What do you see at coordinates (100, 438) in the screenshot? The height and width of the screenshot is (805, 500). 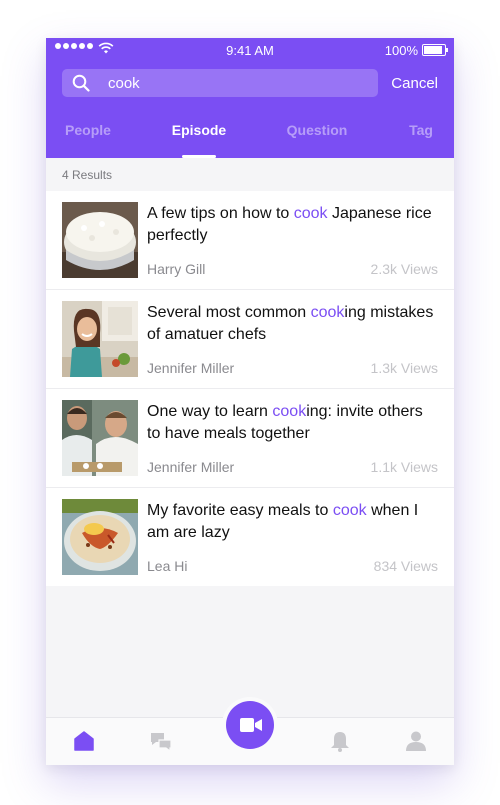 I see `chefs-cooking-thumbnail` at bounding box center [100, 438].